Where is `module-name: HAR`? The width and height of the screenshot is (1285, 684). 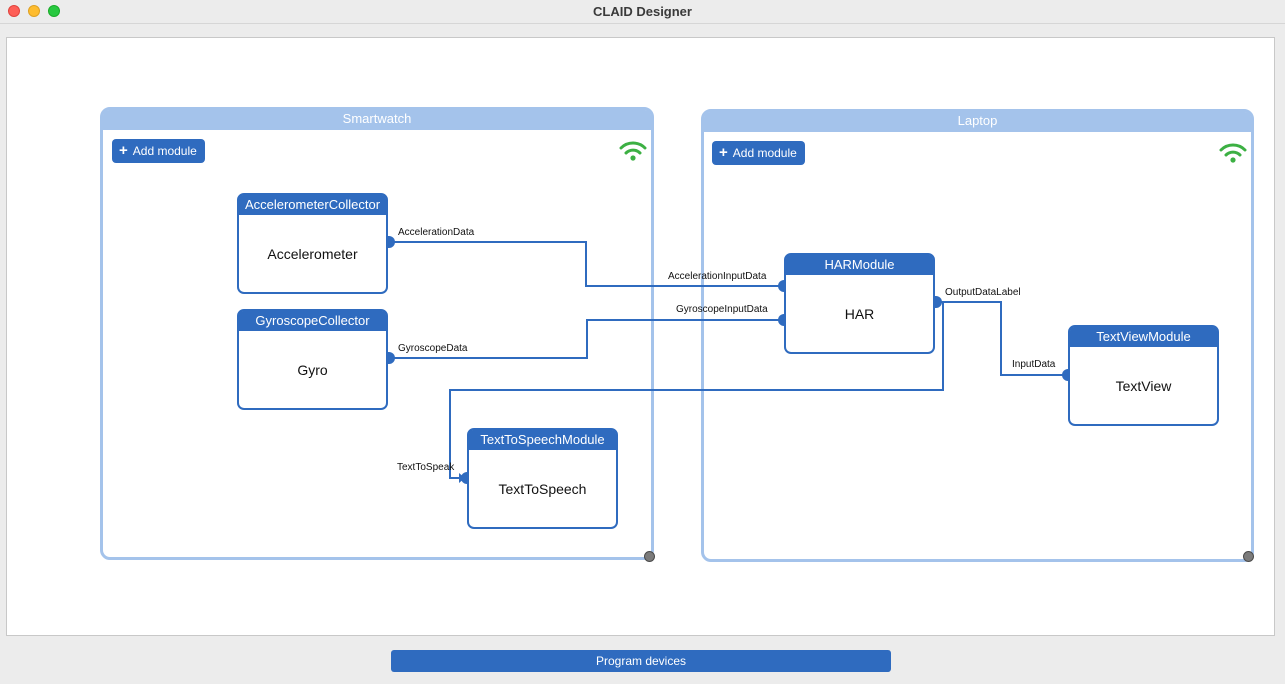
module-name: HAR is located at coordinates (859, 313).